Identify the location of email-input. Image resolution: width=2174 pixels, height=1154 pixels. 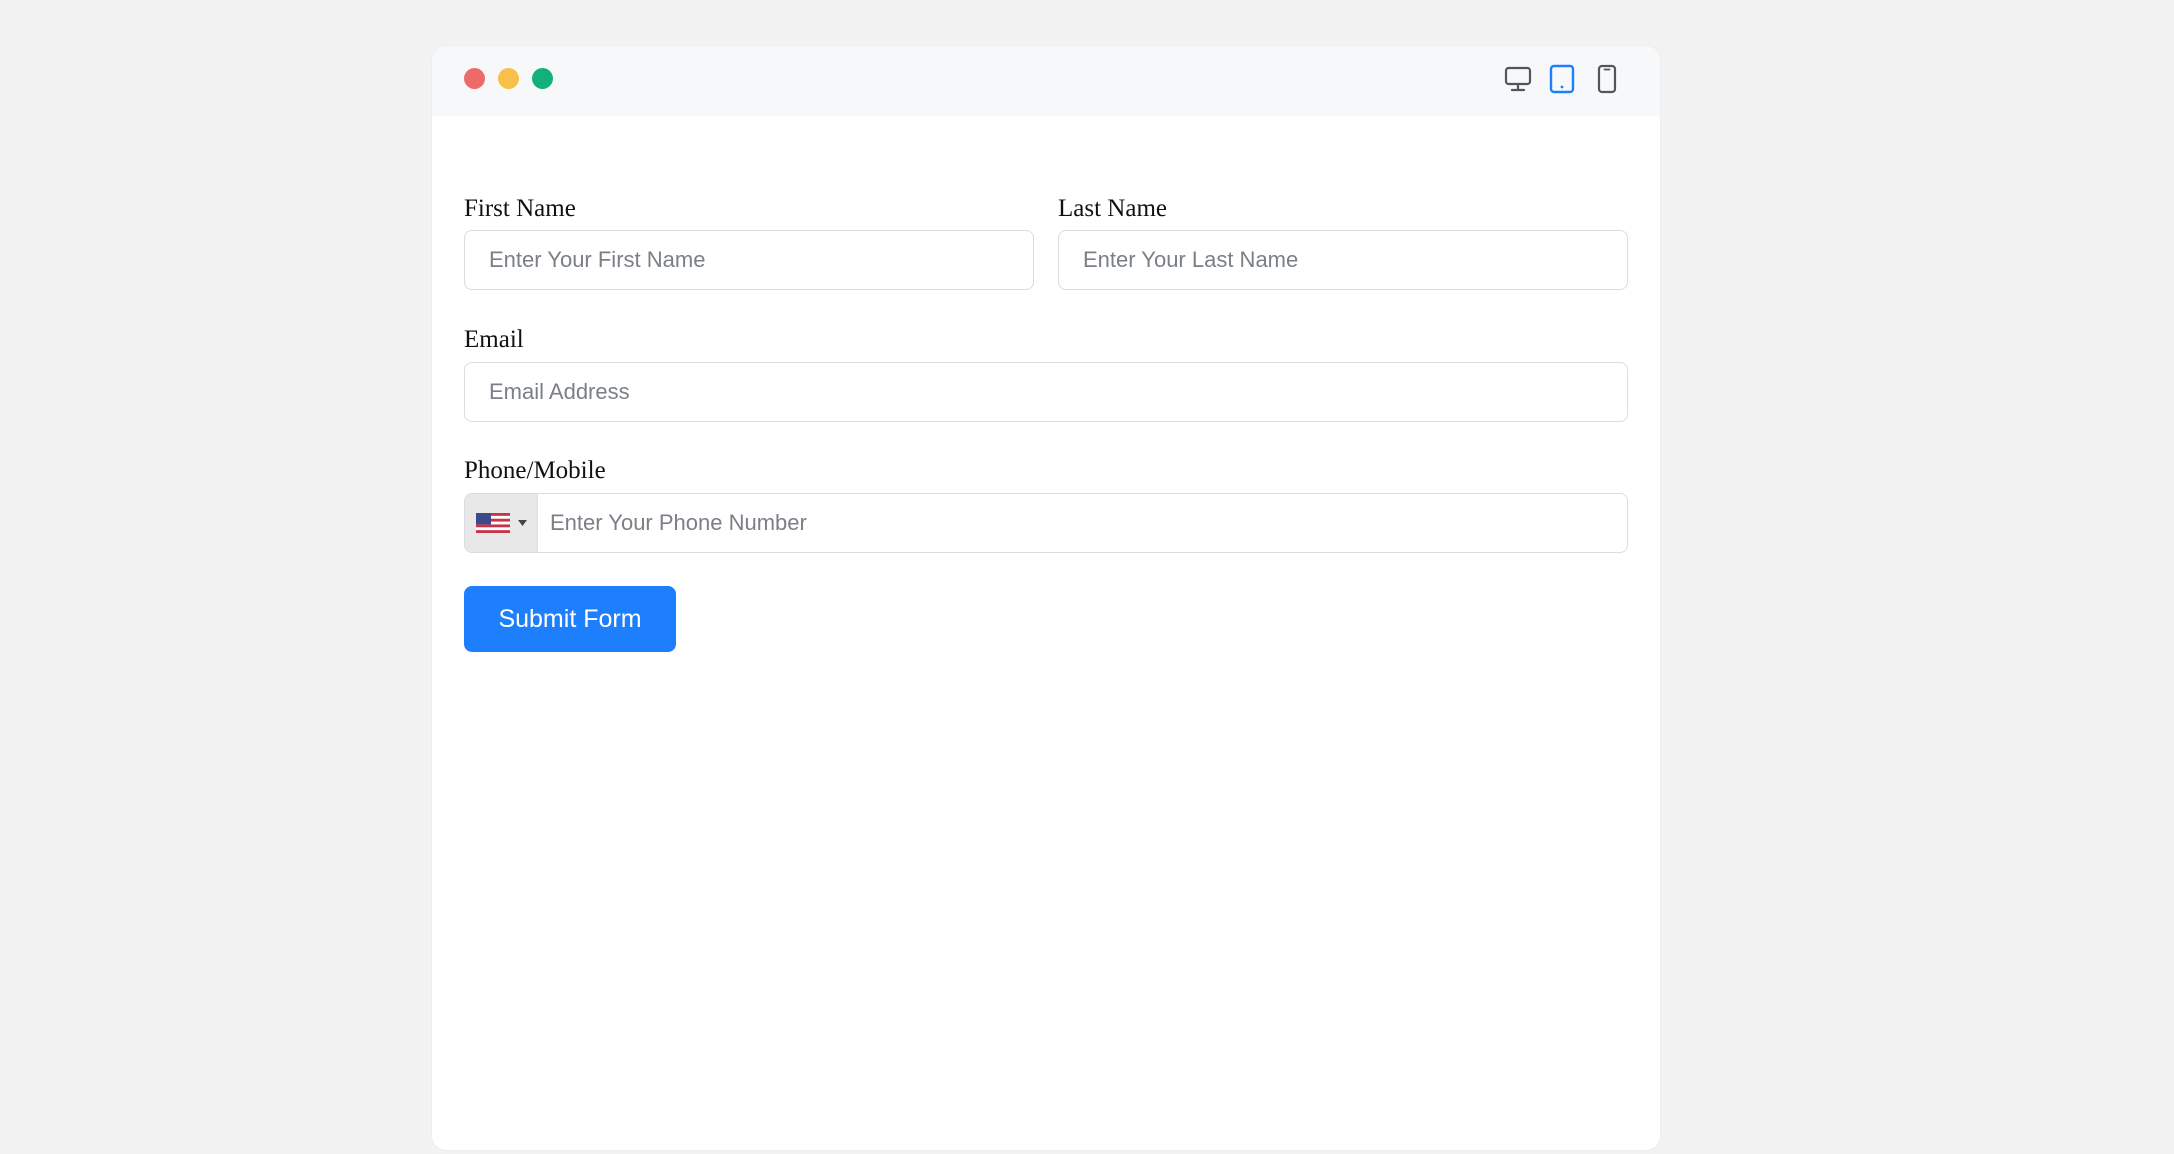
(1046, 392).